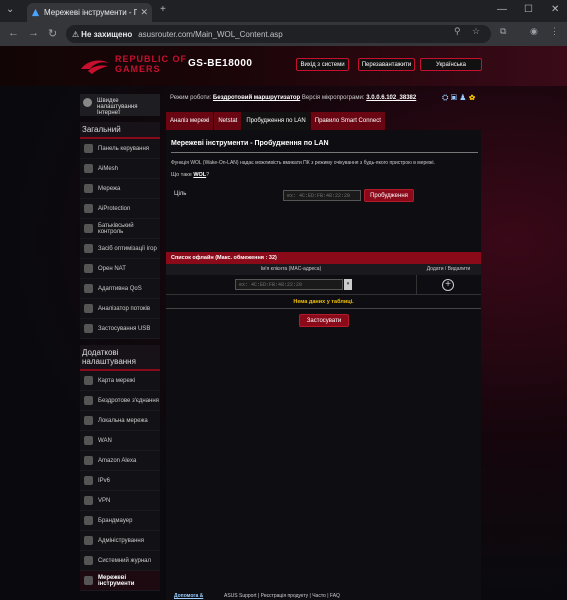 The height and width of the screenshot is (600, 567). I want to click on table-bottom-line, so click(323, 308).